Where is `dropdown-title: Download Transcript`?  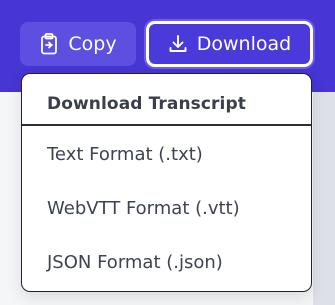
dropdown-title: Download Transcript is located at coordinates (146, 104).